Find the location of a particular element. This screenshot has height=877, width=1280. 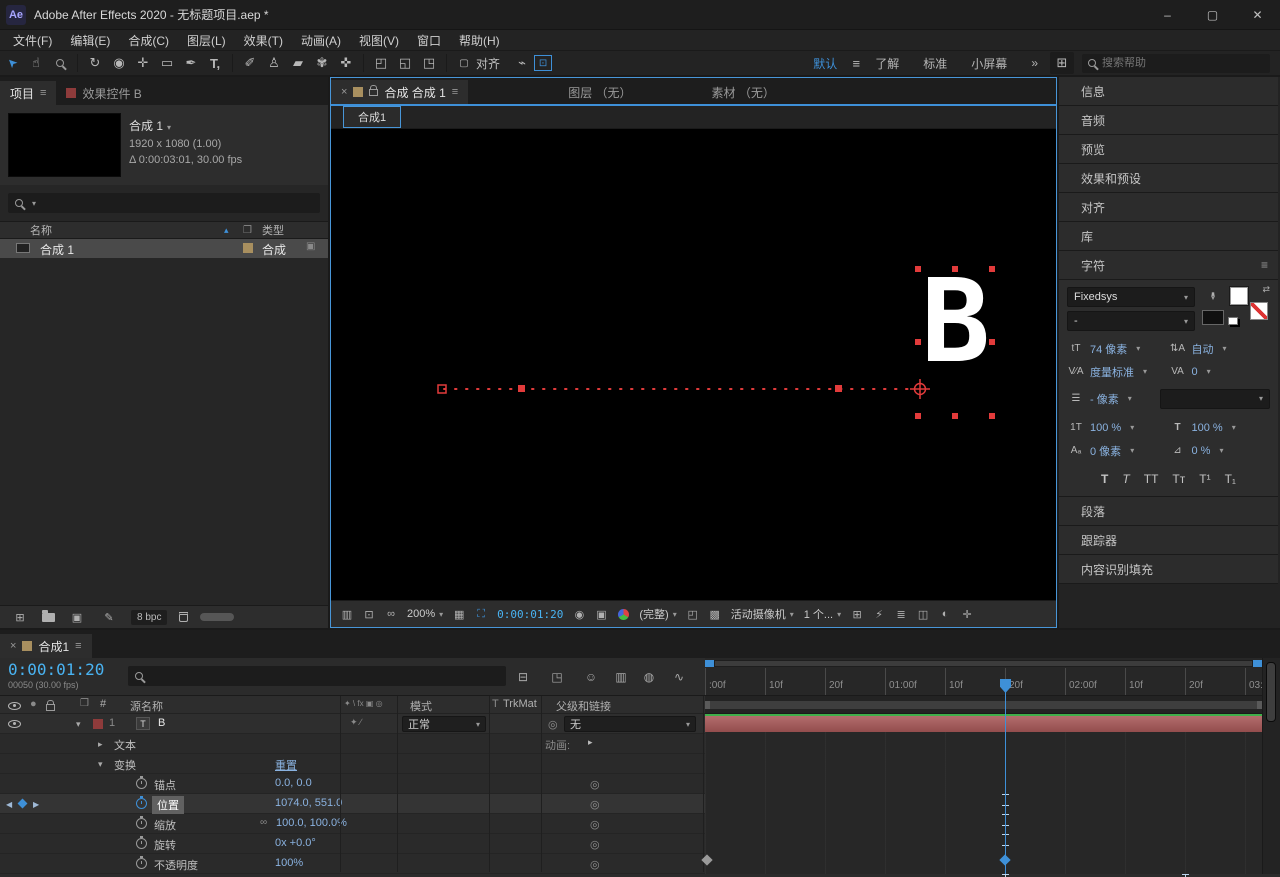

panel-preview: 预览 is located at coordinates (1168, 149).